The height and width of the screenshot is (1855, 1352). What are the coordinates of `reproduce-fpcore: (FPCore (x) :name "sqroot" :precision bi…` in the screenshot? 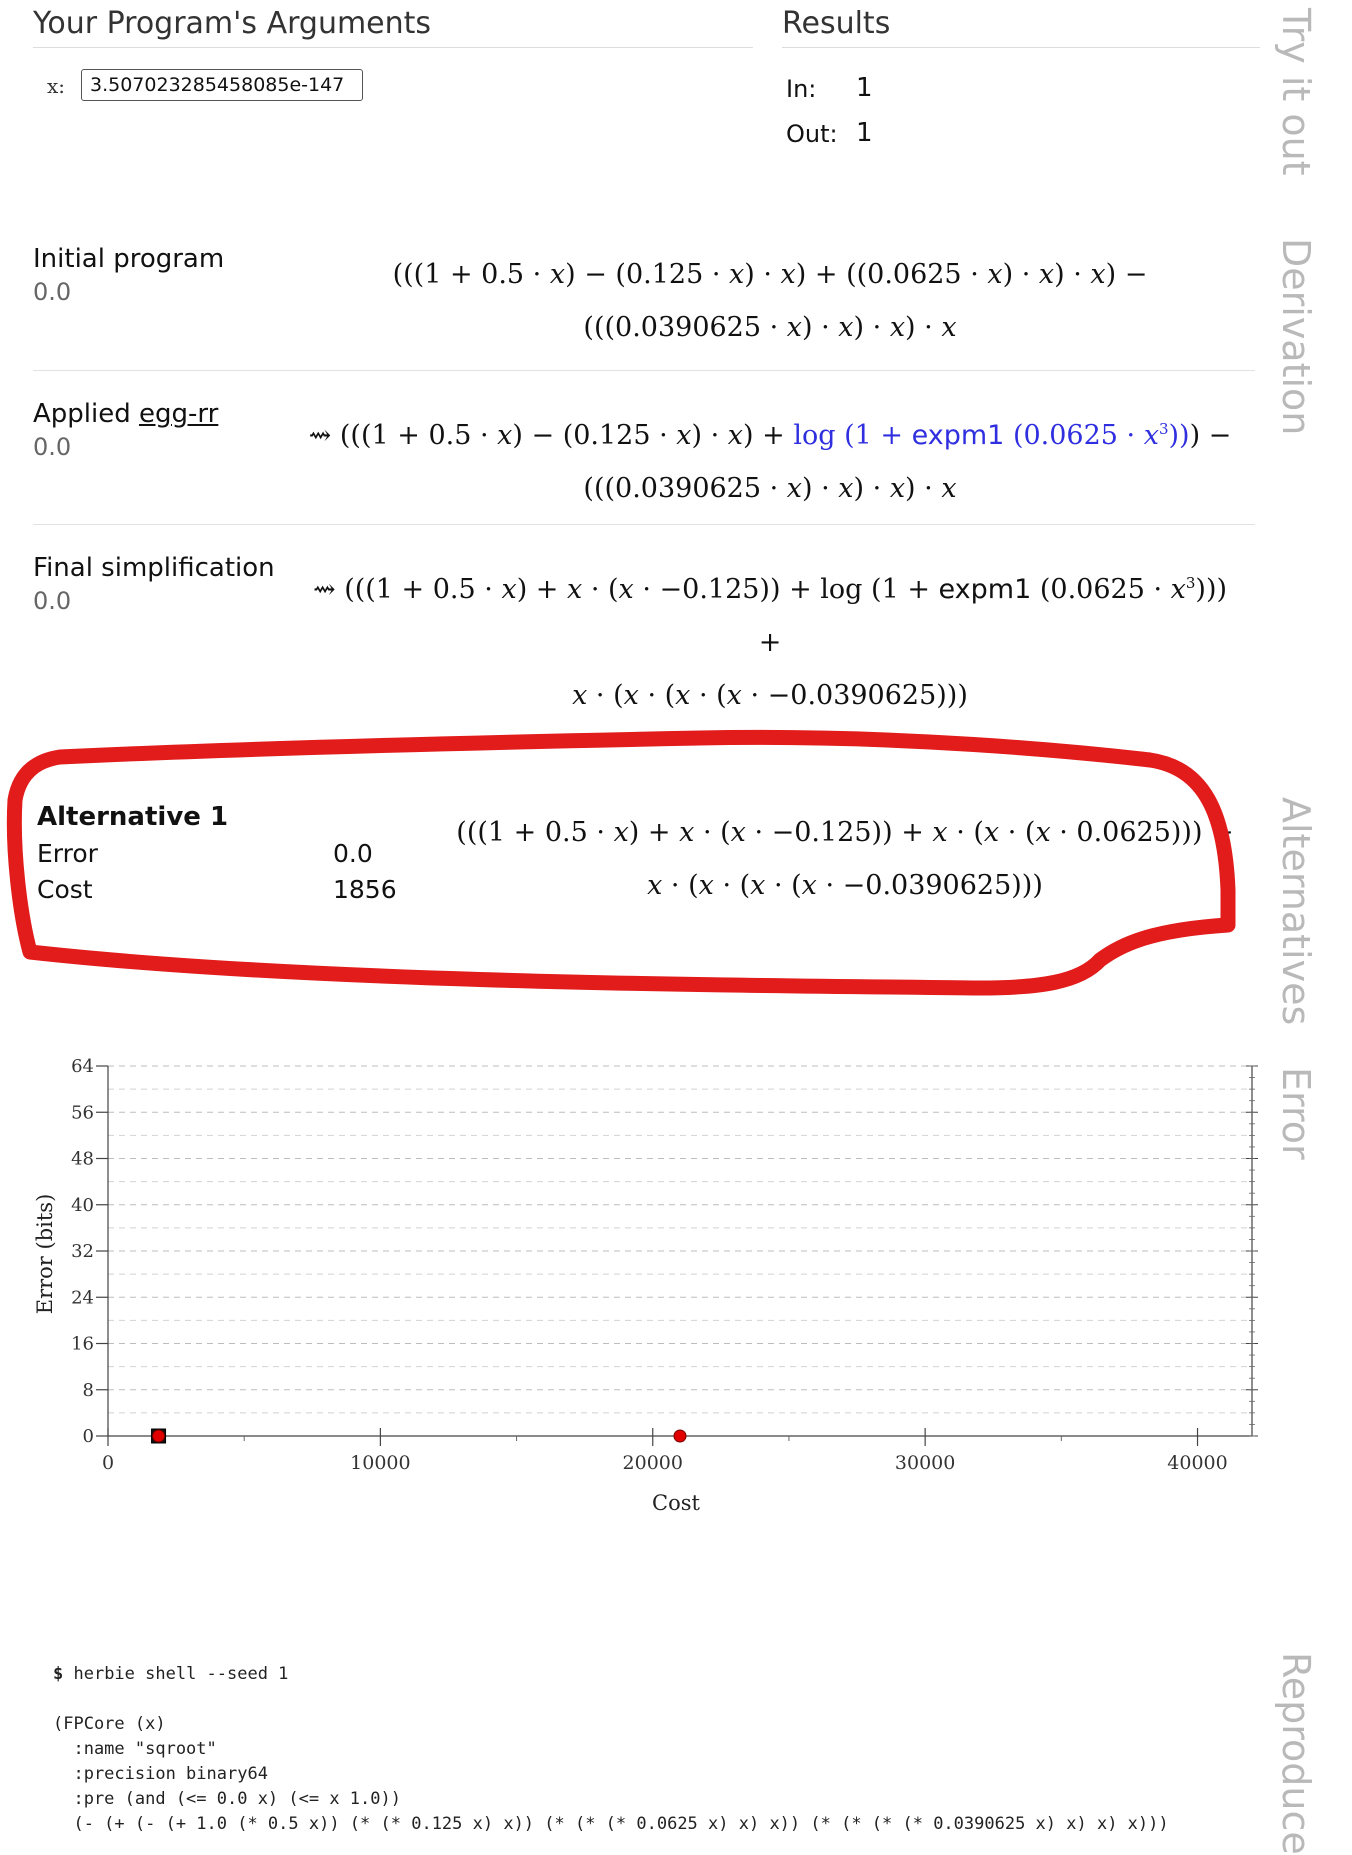 It's located at (611, 1762).